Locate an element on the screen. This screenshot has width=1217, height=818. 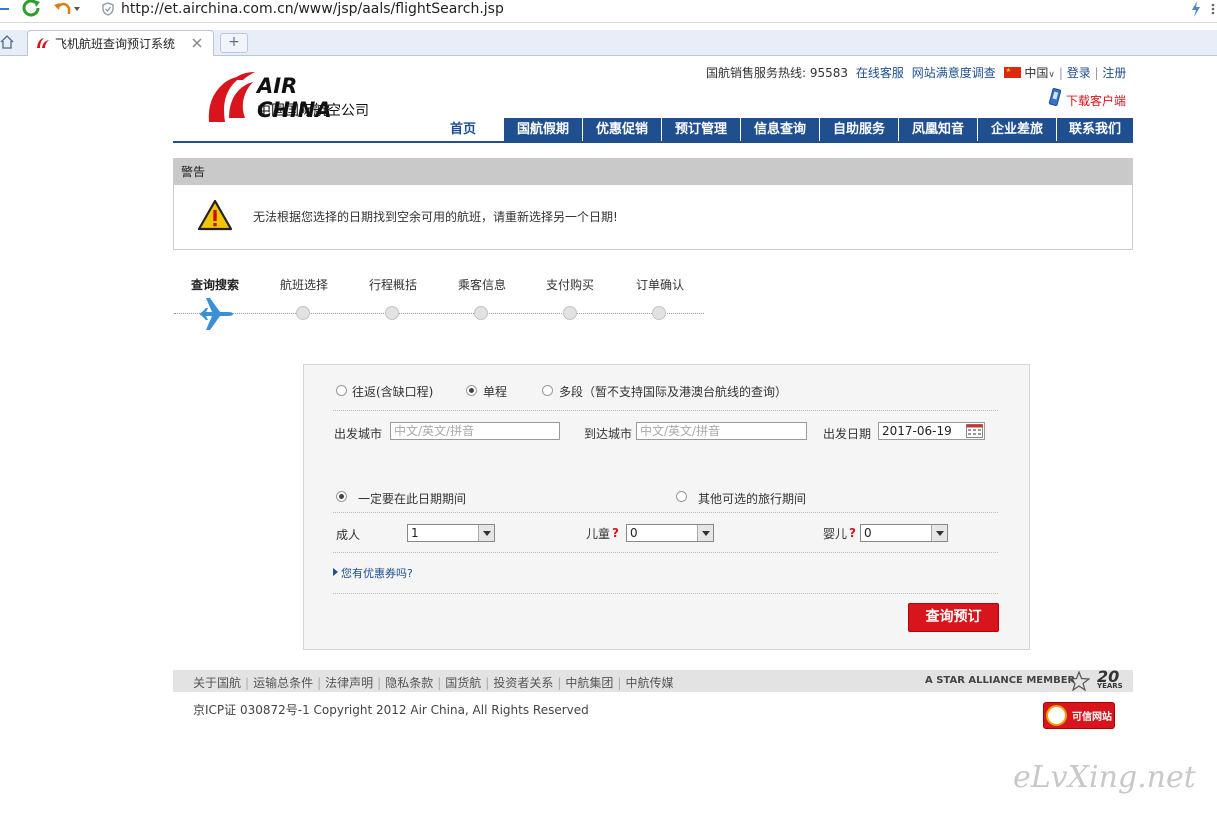
country-select: 中国 is located at coordinates (1036, 73).